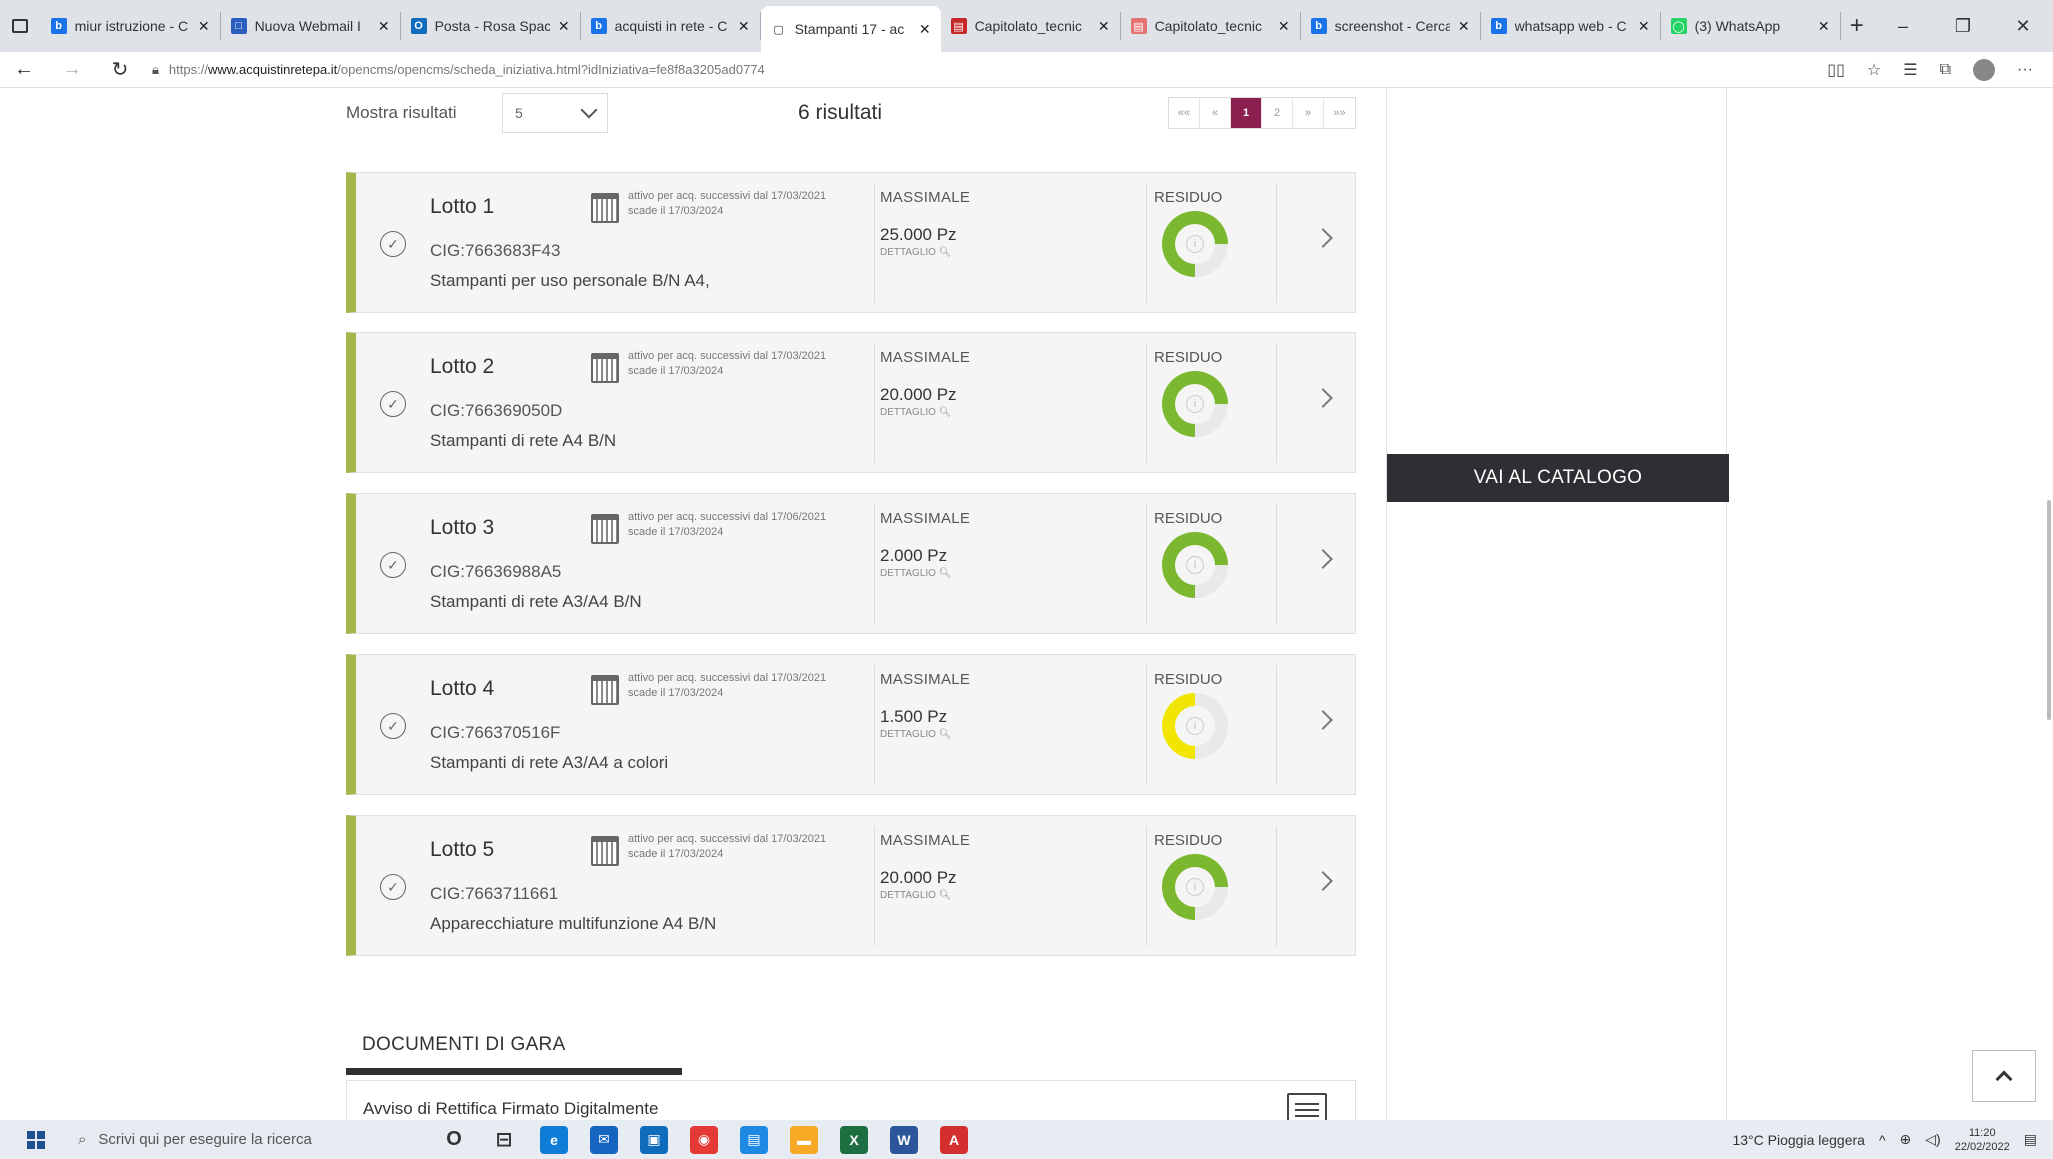 The width and height of the screenshot is (2053, 1159). I want to click on browser-tab: b acquisti in rete - C ✕, so click(671, 26).